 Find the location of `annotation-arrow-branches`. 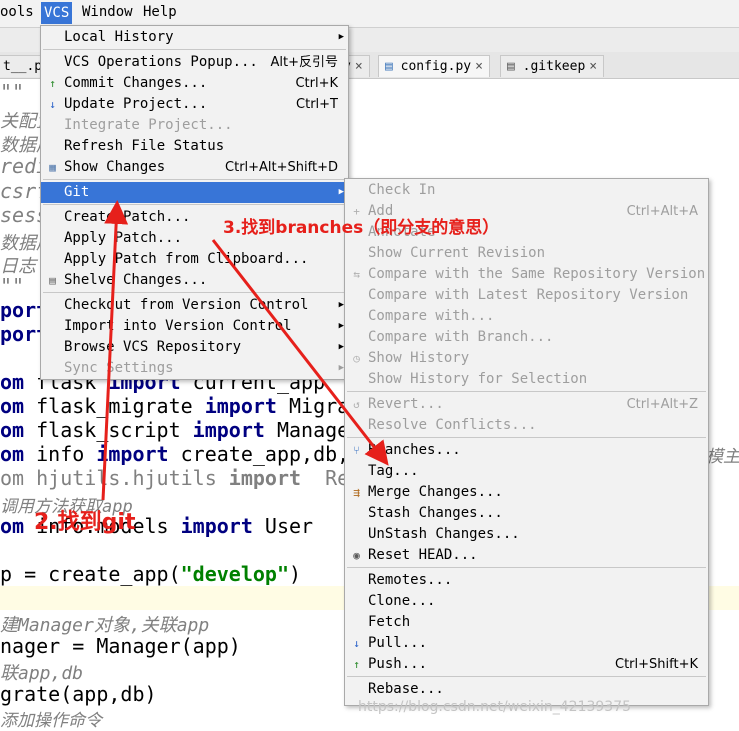

annotation-arrow-branches is located at coordinates (300, 352).